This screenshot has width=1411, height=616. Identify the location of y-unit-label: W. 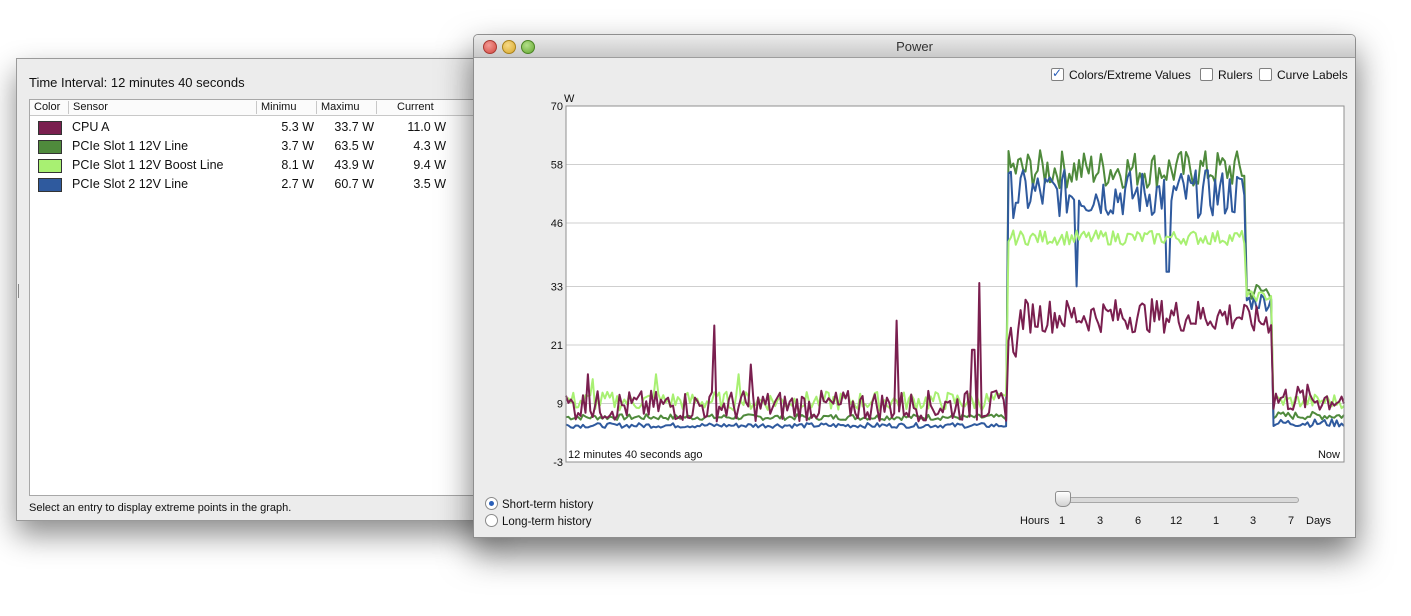
(569, 99).